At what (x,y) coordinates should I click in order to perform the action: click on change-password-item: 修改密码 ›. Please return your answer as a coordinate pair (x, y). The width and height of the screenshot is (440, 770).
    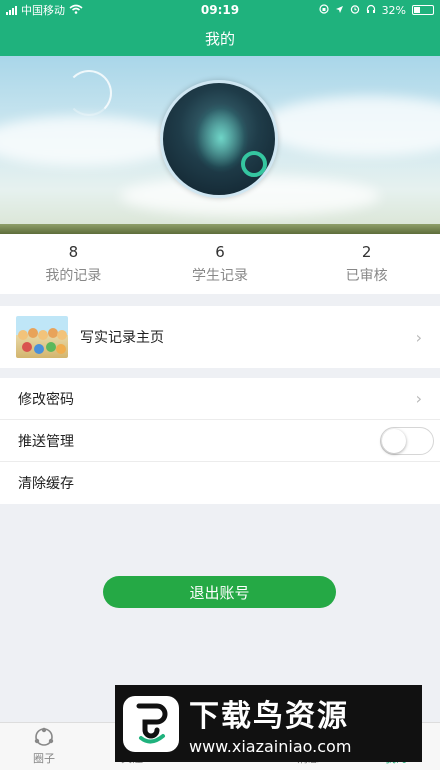
    Looking at the image, I should click on (220, 399).